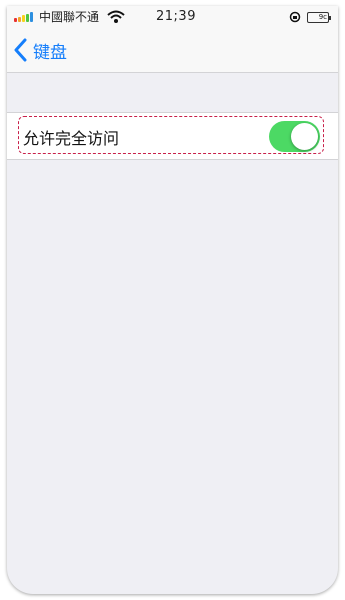  What do you see at coordinates (322, 17) in the screenshot?
I see `battery-level: 9c` at bounding box center [322, 17].